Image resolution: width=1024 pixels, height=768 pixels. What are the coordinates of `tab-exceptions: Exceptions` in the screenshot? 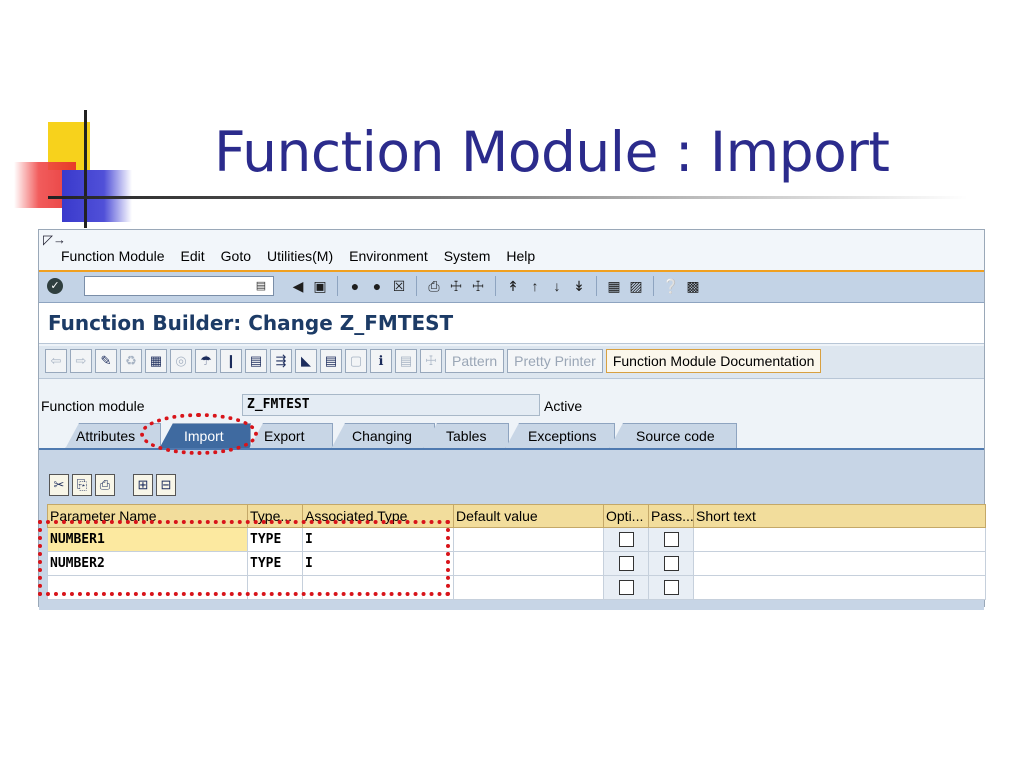 It's located at (560, 436).